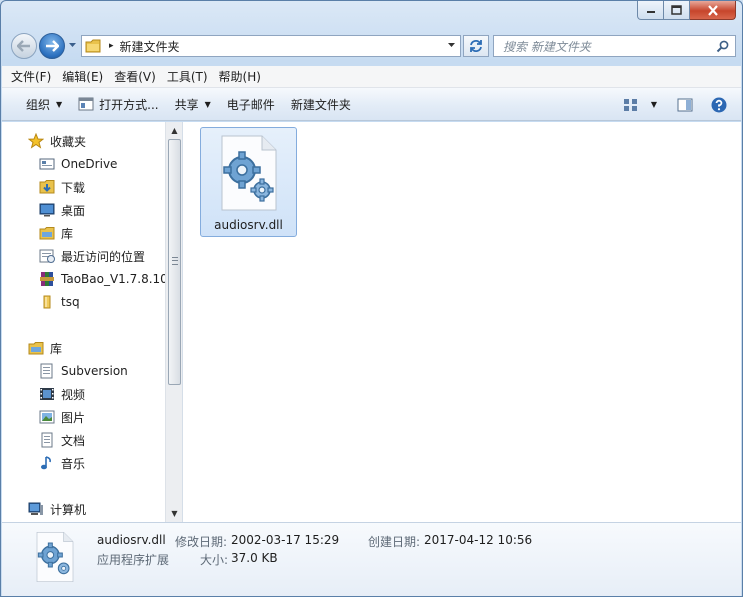  I want to click on nav-item-onedrive: OneDrive, so click(78, 164).